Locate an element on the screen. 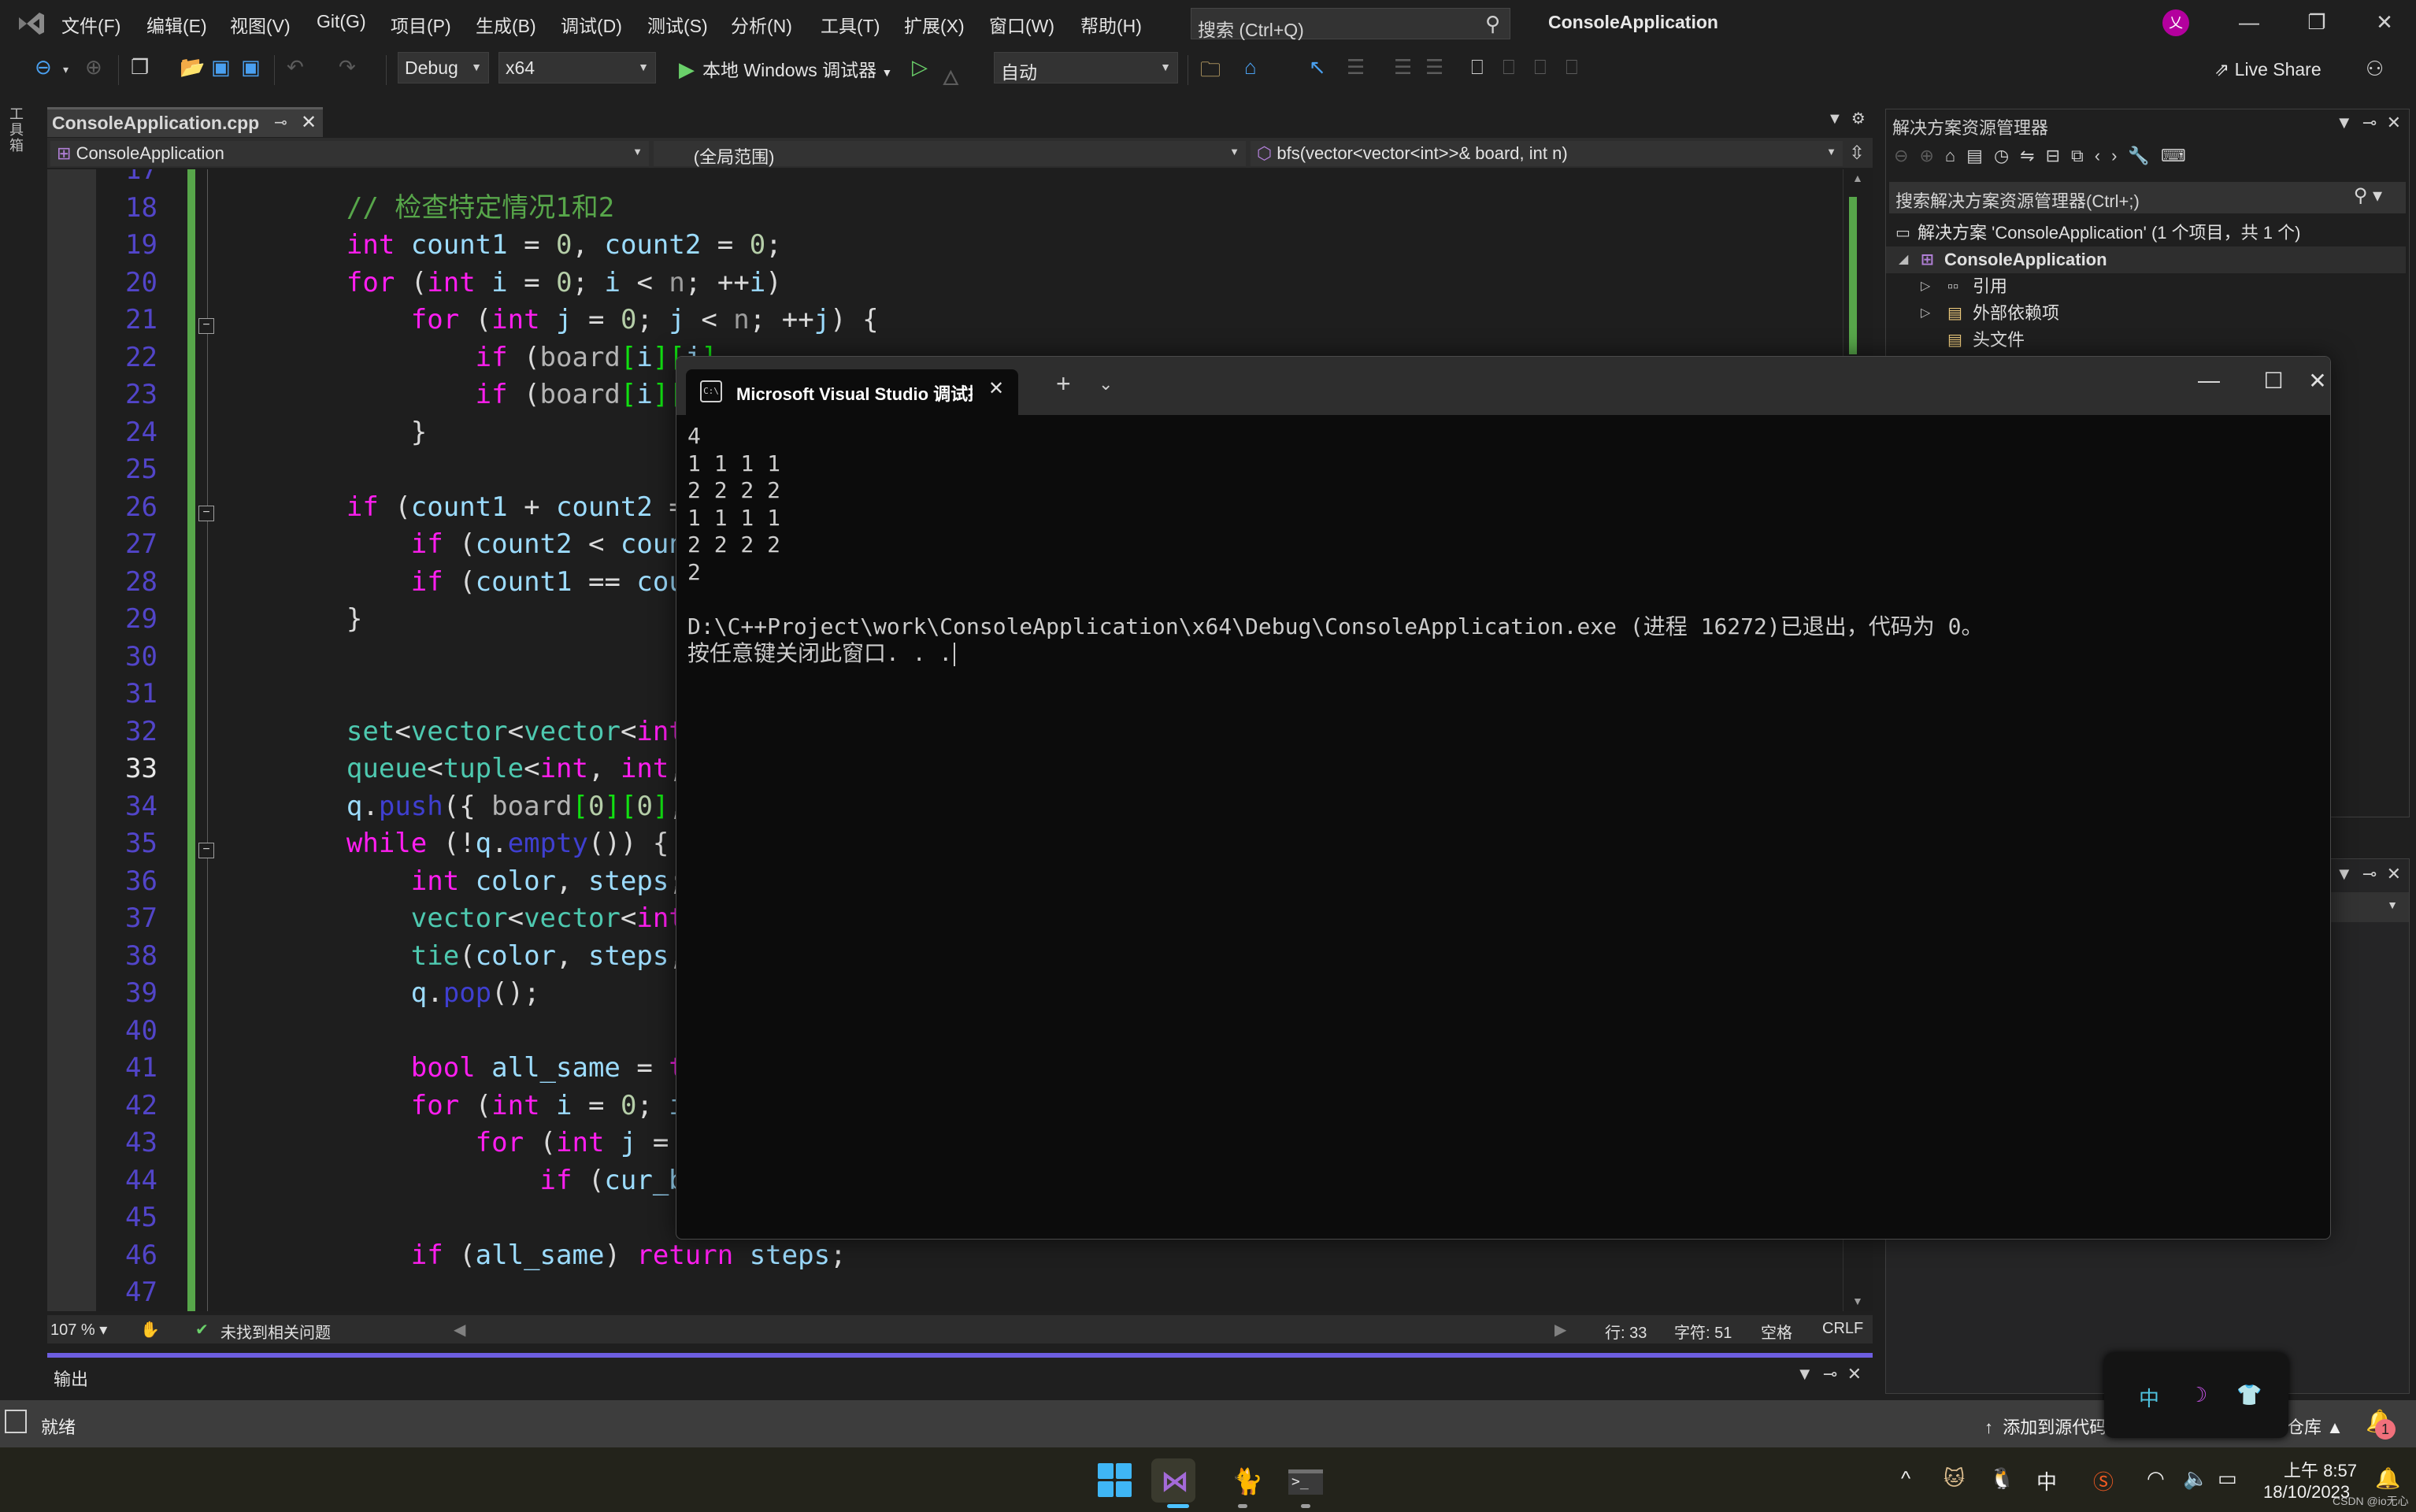 The height and width of the screenshot is (1512, 2416). menu-item: 编辑(E) is located at coordinates (177, 24).